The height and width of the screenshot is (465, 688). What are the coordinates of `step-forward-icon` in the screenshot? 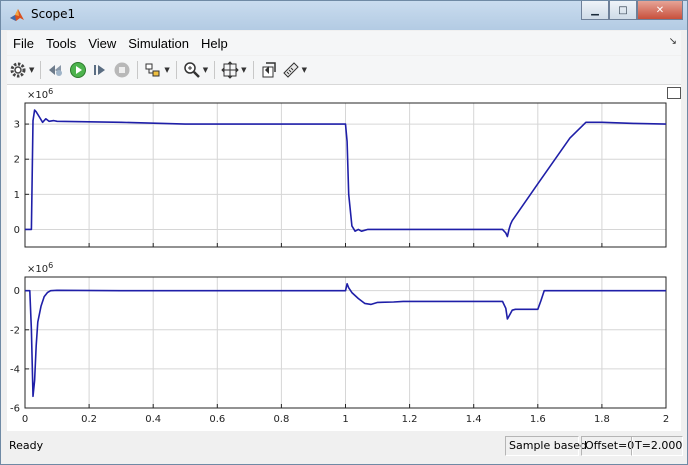 It's located at (100, 70).